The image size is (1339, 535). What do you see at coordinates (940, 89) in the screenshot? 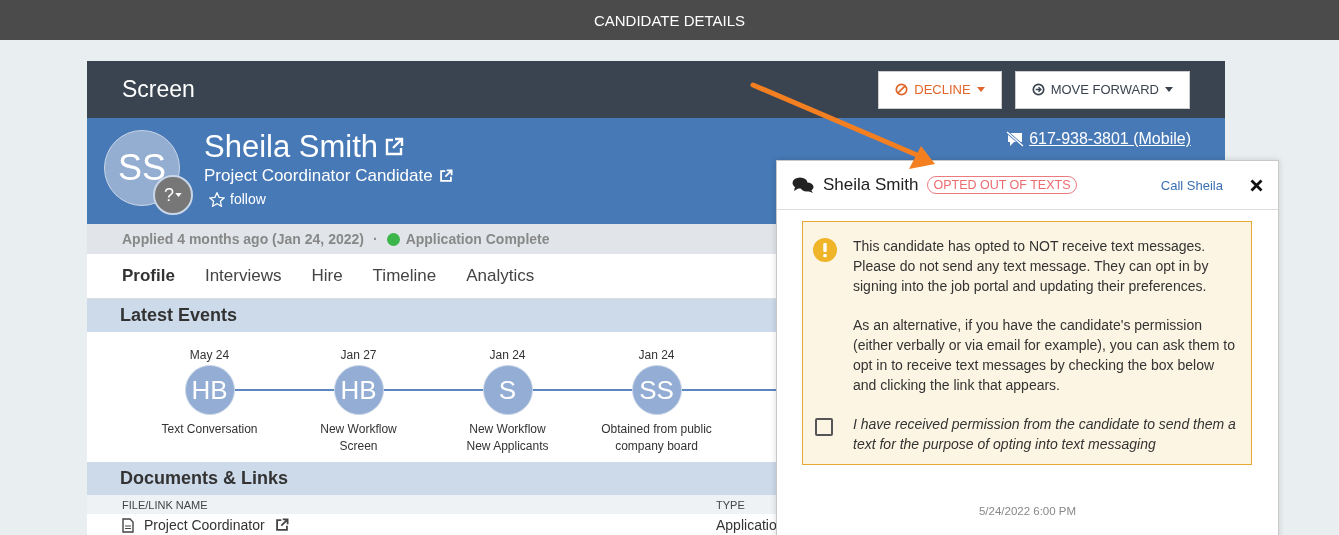
I see `decline-button: DECLINE` at bounding box center [940, 89].